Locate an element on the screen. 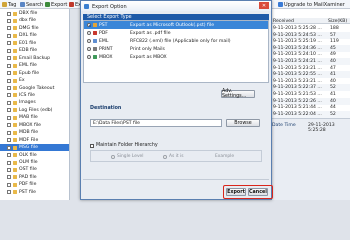  tree-item: dbx file is located at coordinates (34, 20).